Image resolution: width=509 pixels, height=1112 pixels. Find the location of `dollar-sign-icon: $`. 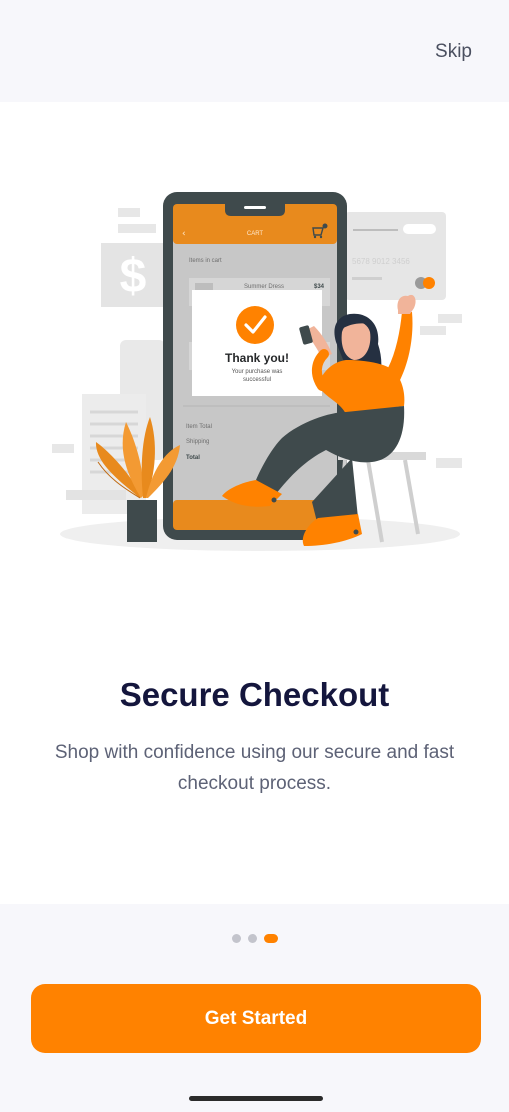

dollar-sign-icon: $ is located at coordinates (133, 275).